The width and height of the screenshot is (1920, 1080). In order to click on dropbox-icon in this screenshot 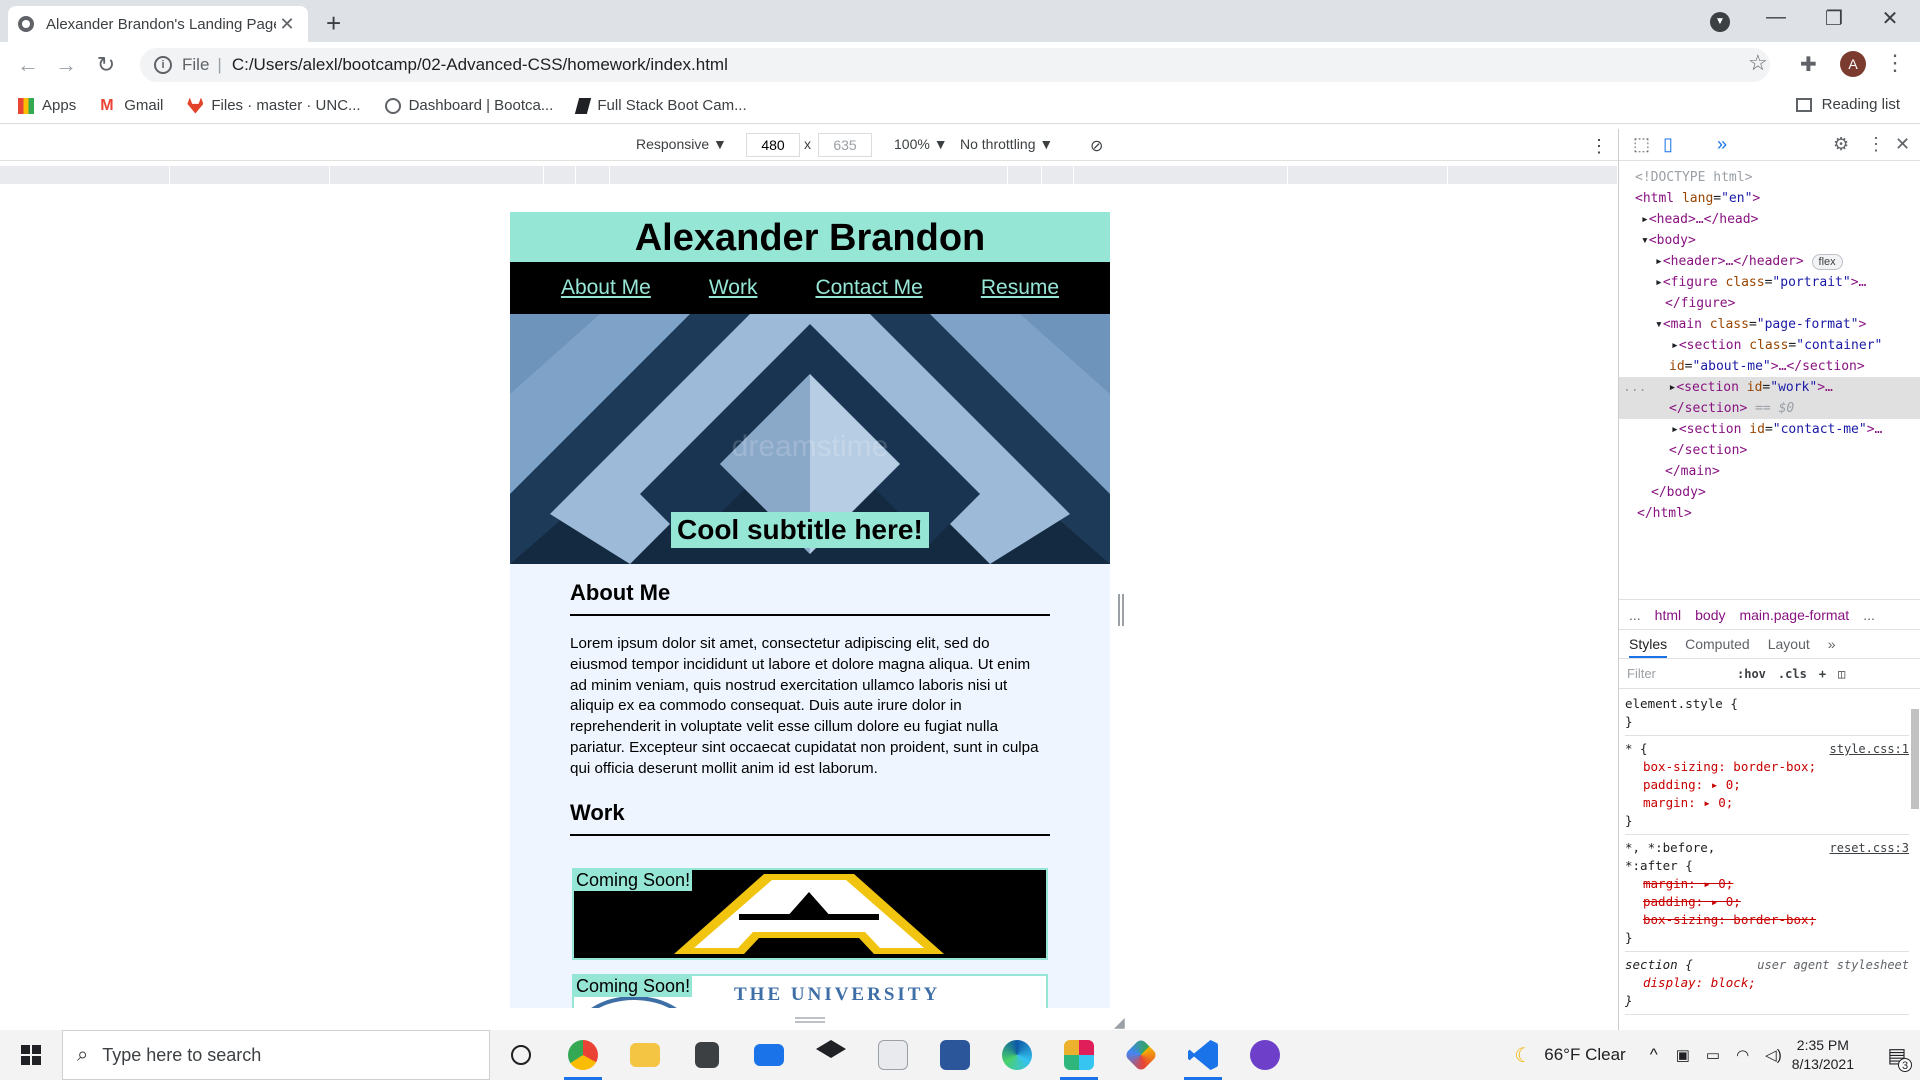, I will do `click(831, 1055)`.